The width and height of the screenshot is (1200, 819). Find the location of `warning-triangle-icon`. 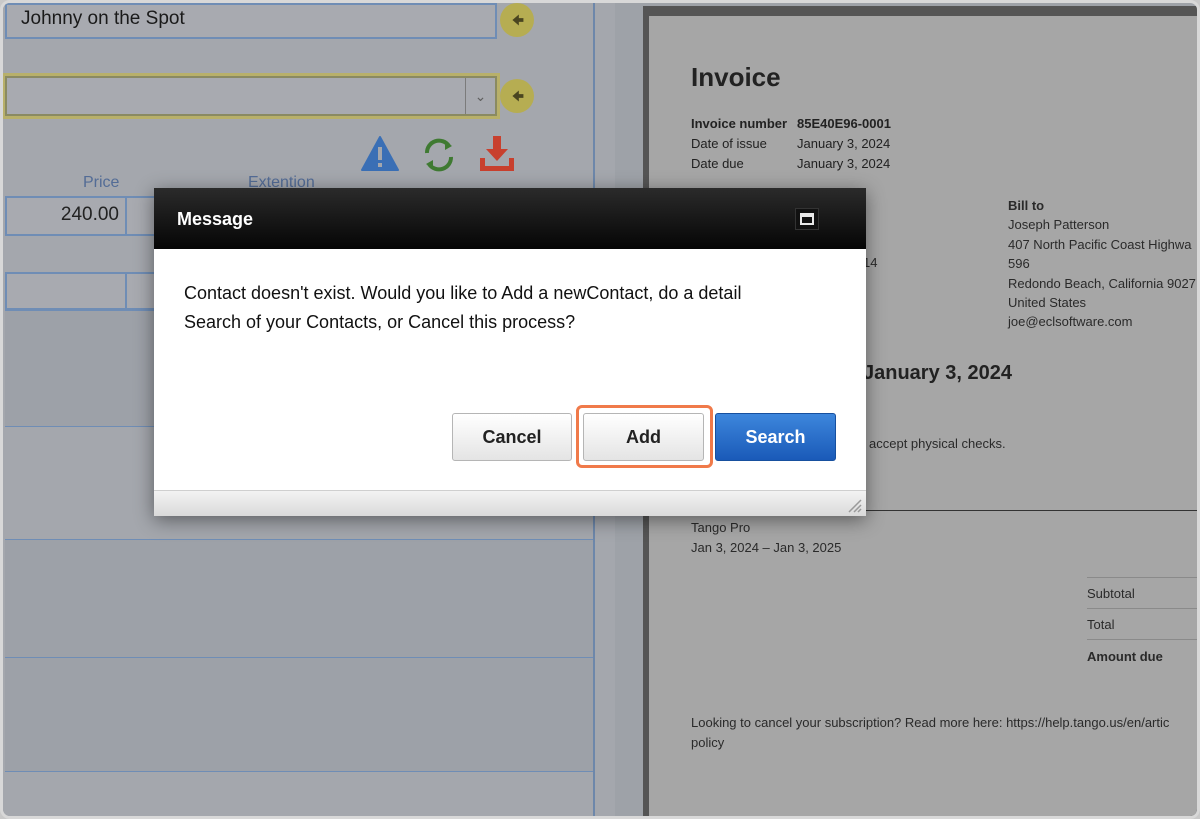

warning-triangle-icon is located at coordinates (380, 154).